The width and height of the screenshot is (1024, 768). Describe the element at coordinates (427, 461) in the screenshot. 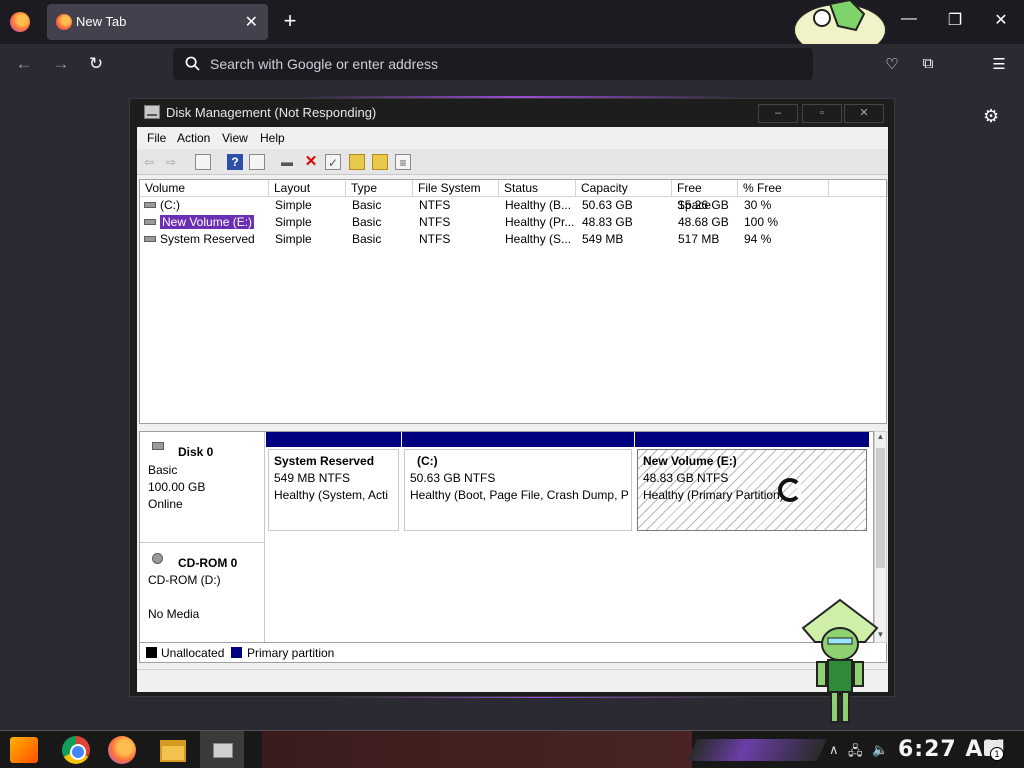

I see `partition-name: (C:)` at that location.